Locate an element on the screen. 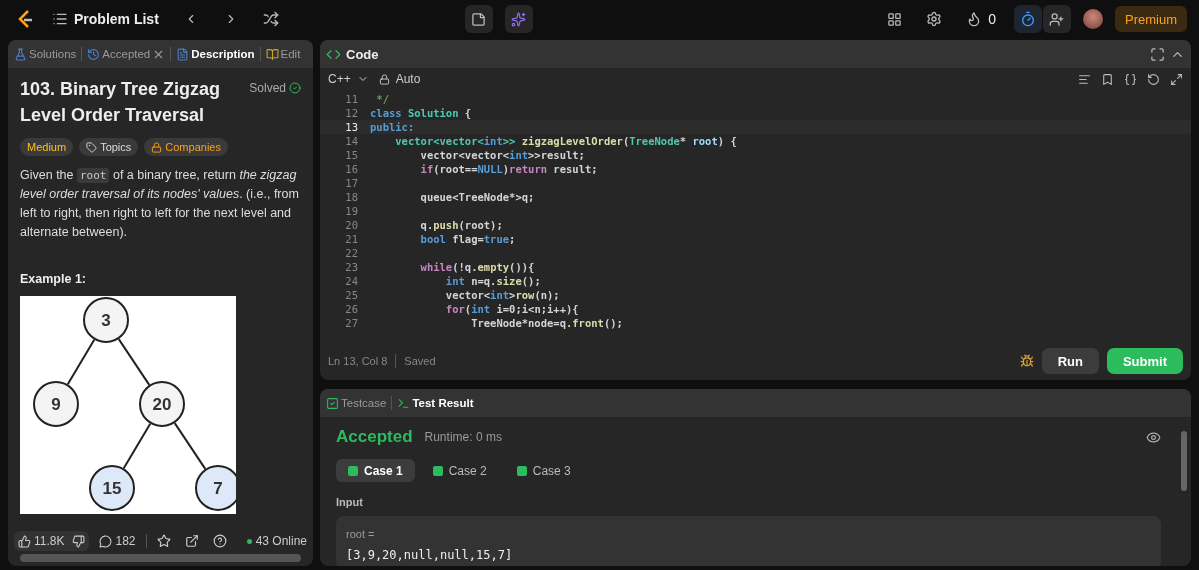 The width and height of the screenshot is (1199, 570). expand-icon is located at coordinates (1176, 79).